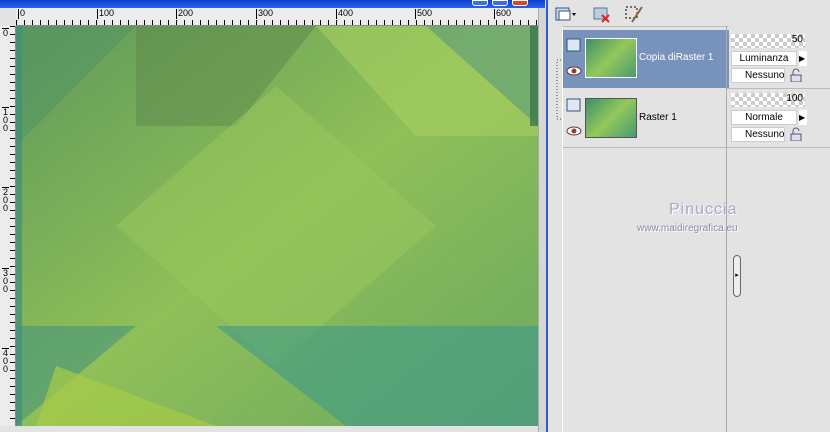 Image resolution: width=830 pixels, height=432 pixels. Describe the element at coordinates (8, 226) in the screenshot. I see `vertical-ruler: 0 1 0 0 2 0 0 3 0 0 4 0 0` at that location.